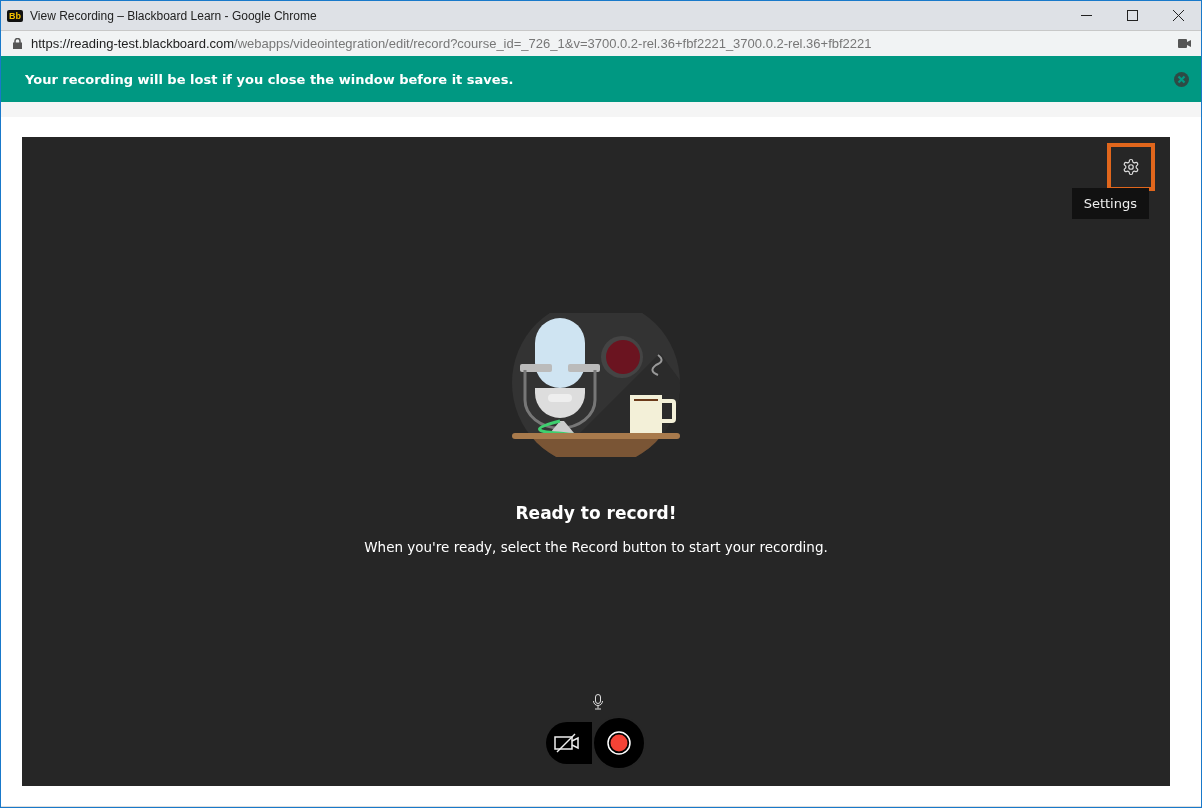  What do you see at coordinates (269, 79) in the screenshot?
I see `warning-message: Your recording will be lost if you close the window before it saves.` at bounding box center [269, 79].